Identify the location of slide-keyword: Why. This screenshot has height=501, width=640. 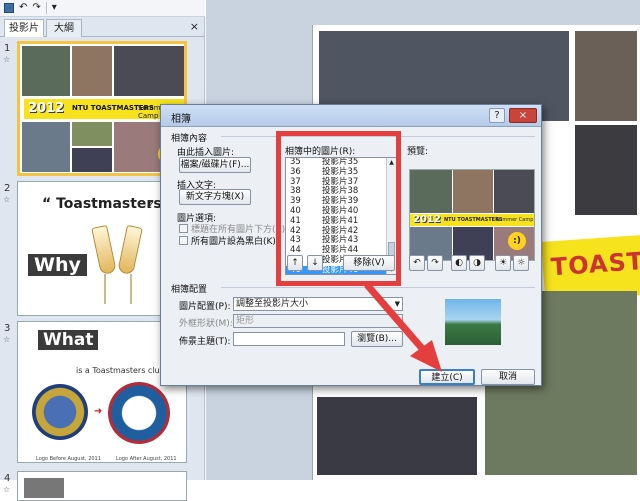
(57, 265).